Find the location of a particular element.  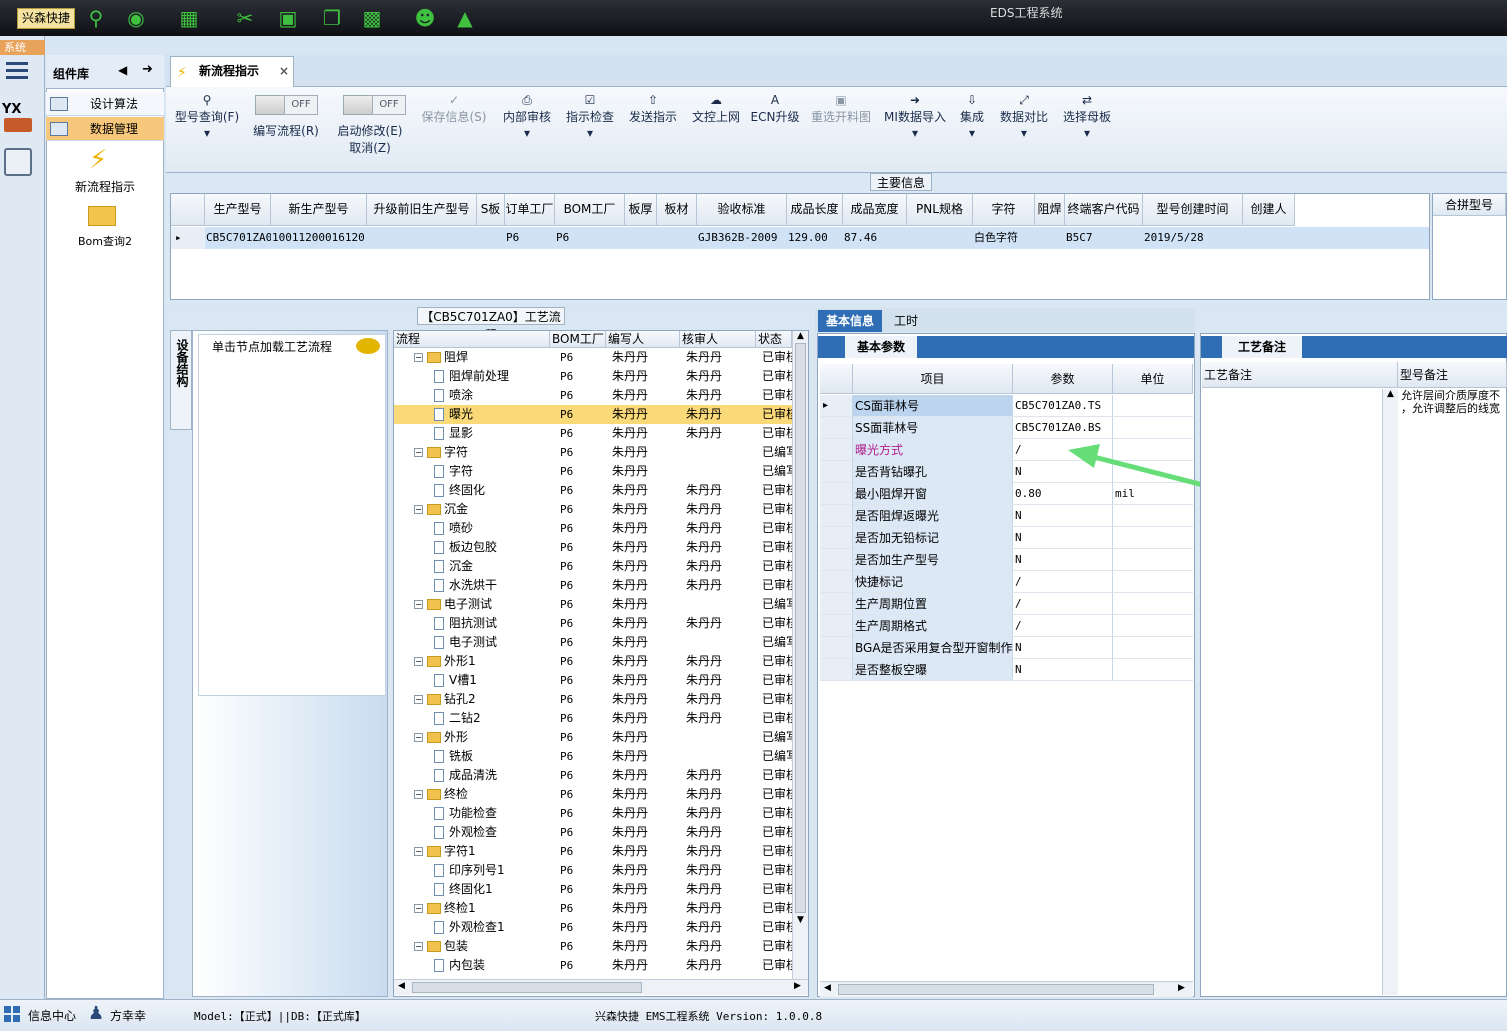

start-modify-off-label: OFF is located at coordinates (389, 105).